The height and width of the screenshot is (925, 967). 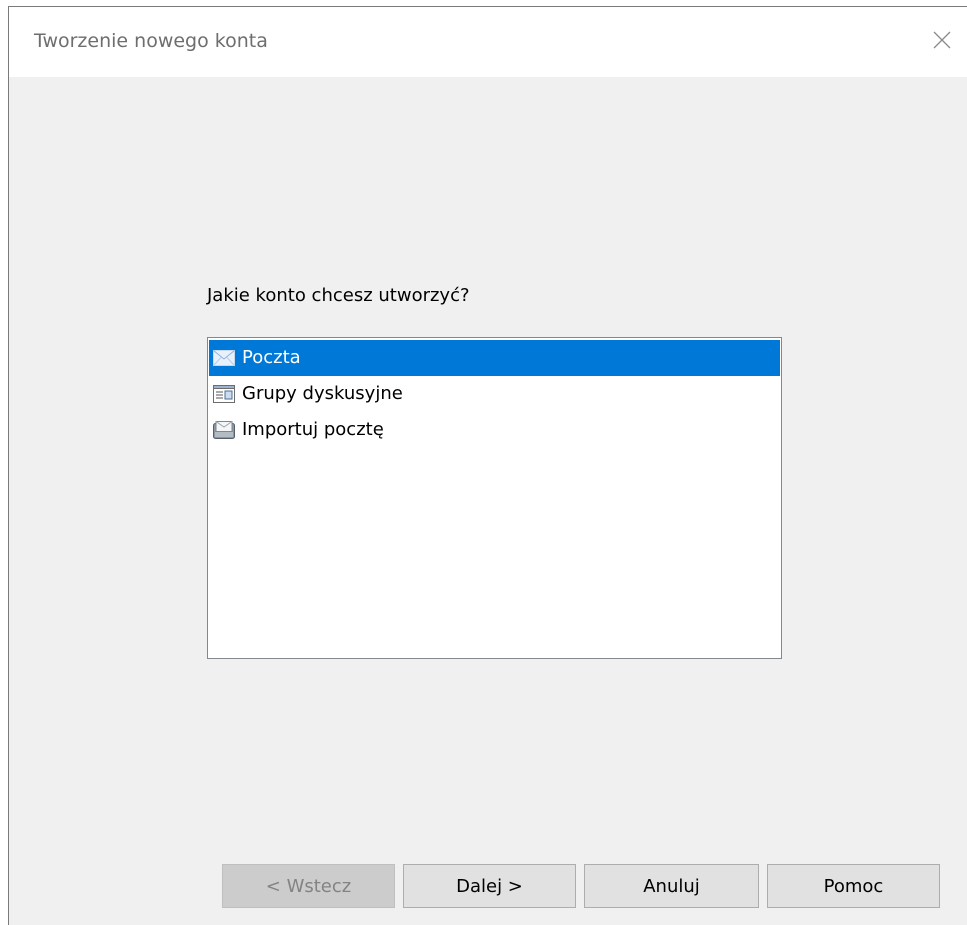 What do you see at coordinates (494, 394) in the screenshot?
I see `list-item-newsgroups: Grupy dyskusyjne` at bounding box center [494, 394].